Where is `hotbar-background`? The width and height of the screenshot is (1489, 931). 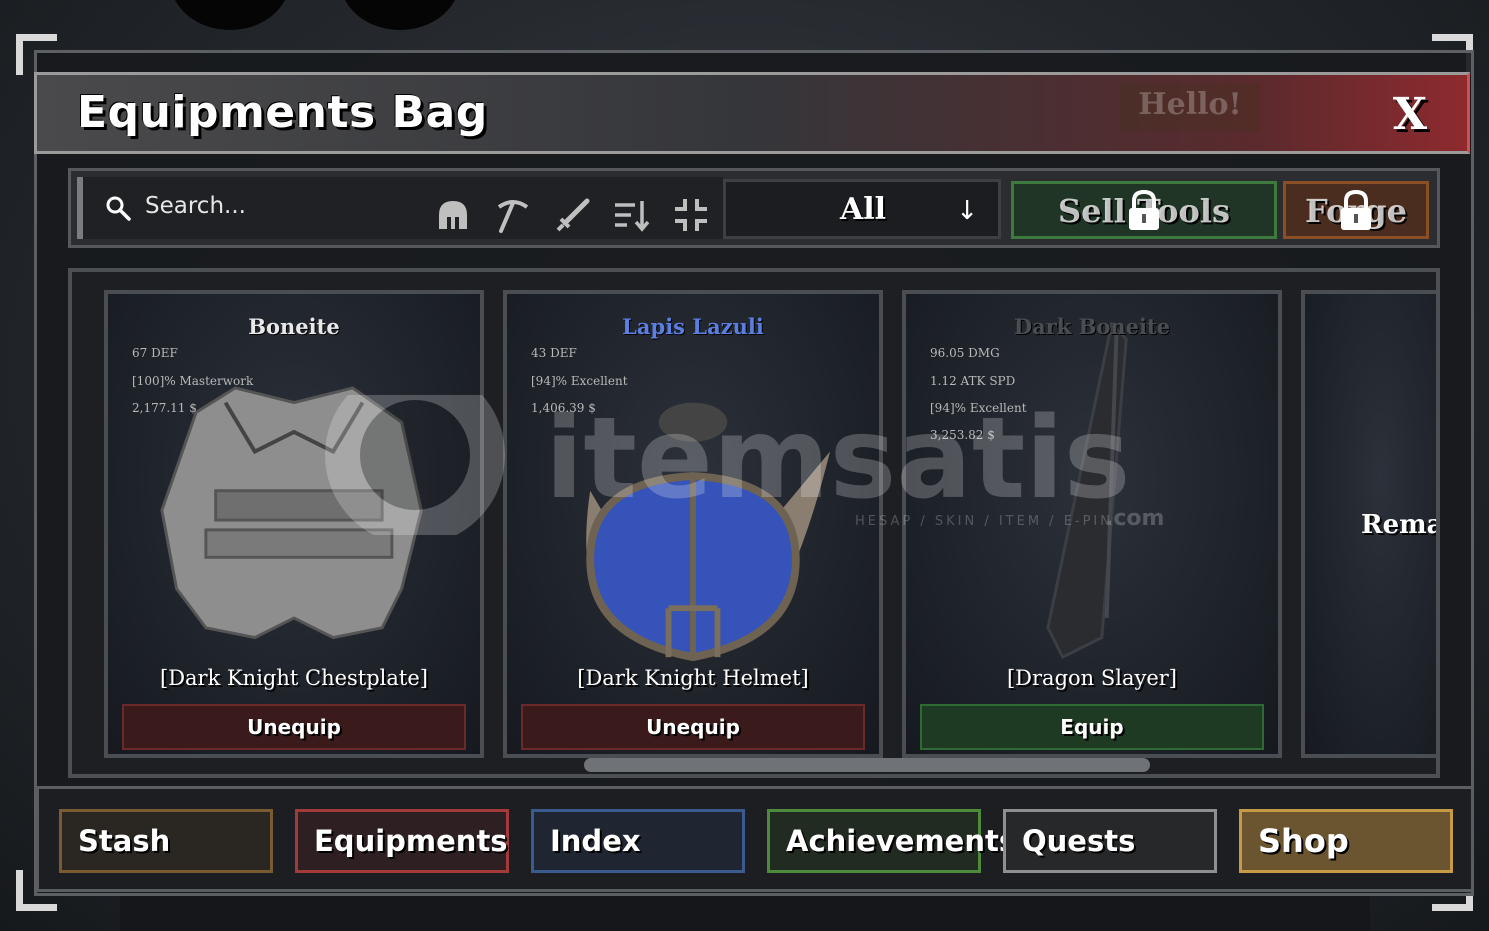
hotbar-background is located at coordinates (745, 913).